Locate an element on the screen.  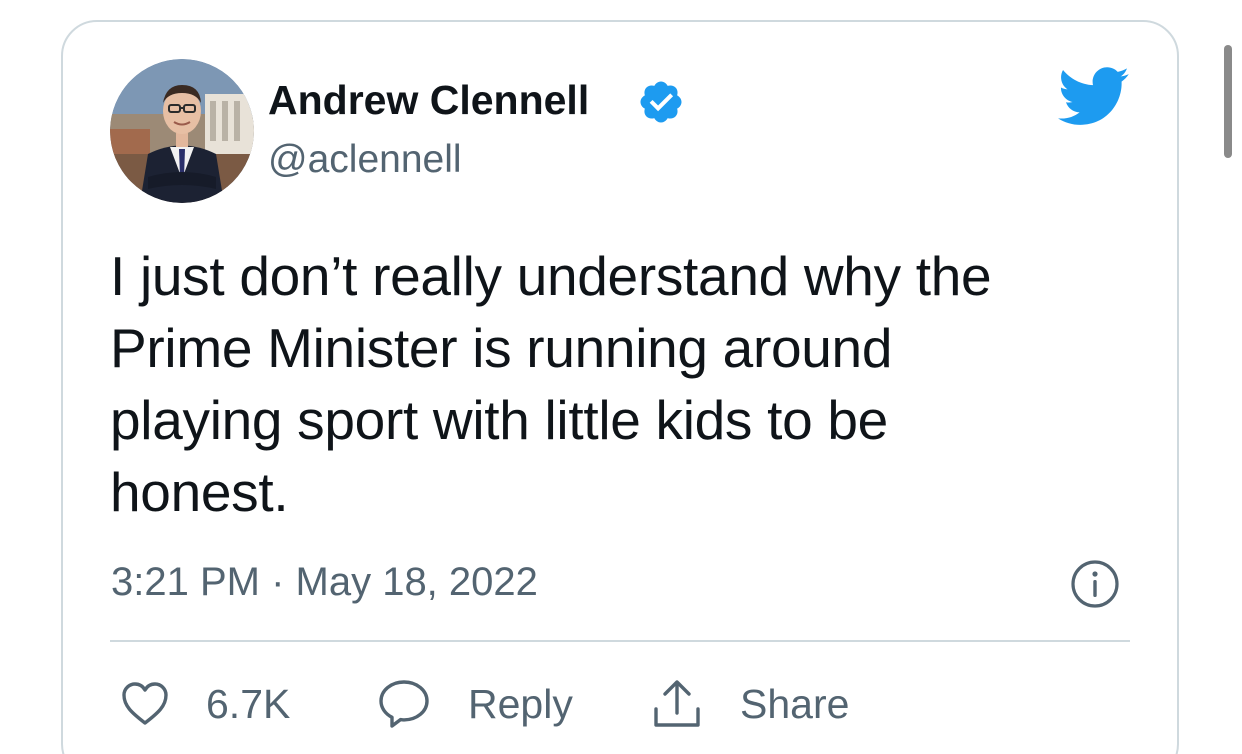
share-label: Share is located at coordinates (795, 704).